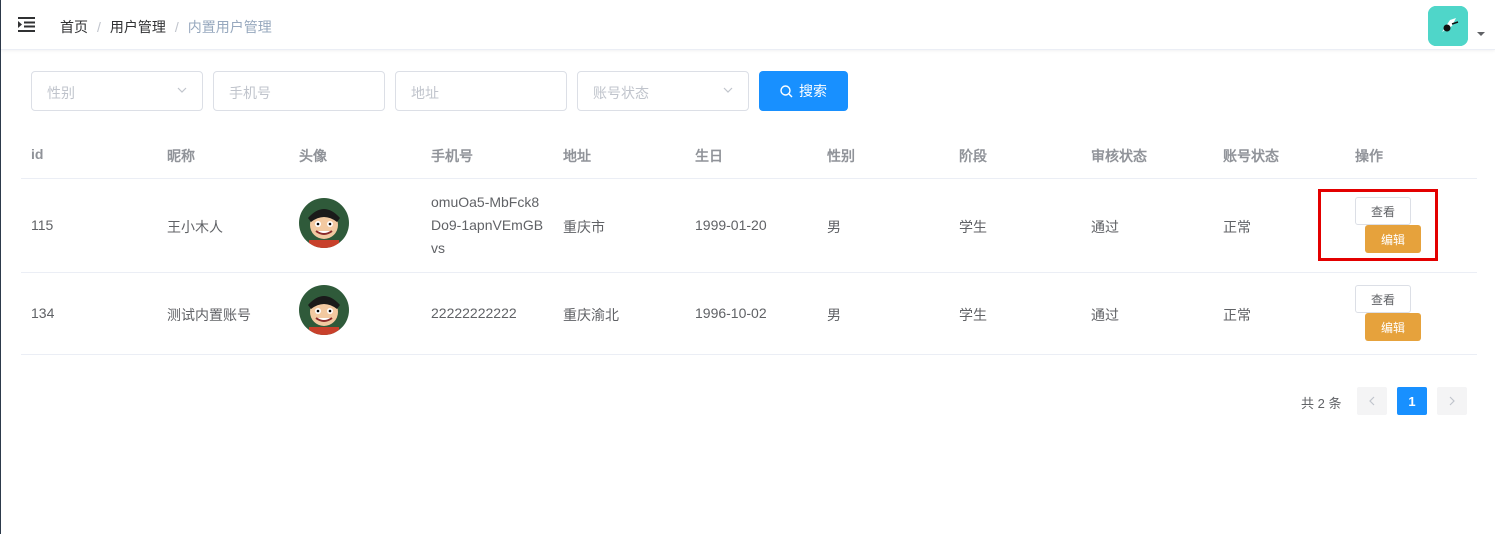 Image resolution: width=1495 pixels, height=534 pixels. I want to click on gender-select: 性别, so click(117, 91).